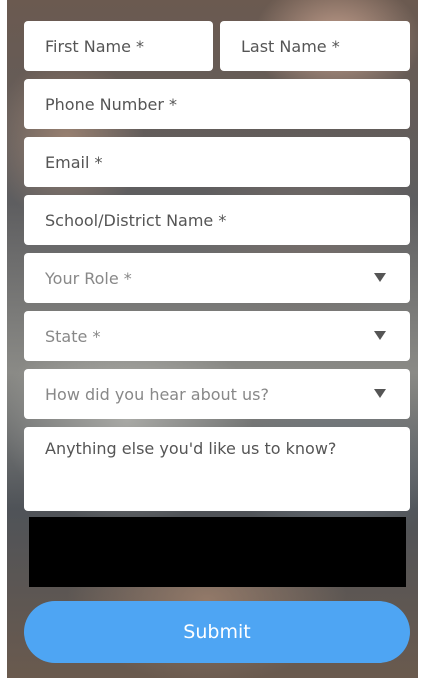  What do you see at coordinates (217, 278) in the screenshot?
I see `role-select: Your Role *` at bounding box center [217, 278].